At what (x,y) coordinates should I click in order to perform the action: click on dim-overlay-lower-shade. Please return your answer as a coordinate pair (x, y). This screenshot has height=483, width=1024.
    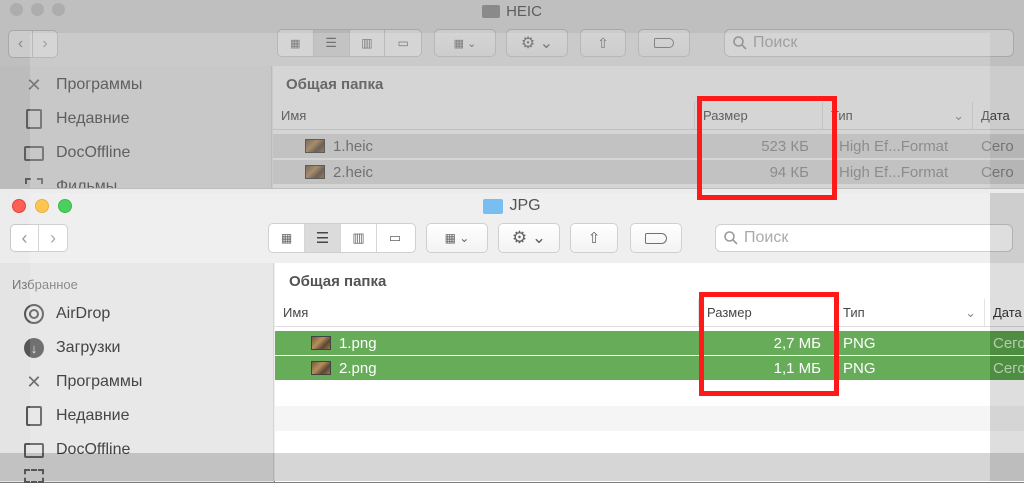
    Looking at the image, I should click on (512, 467).